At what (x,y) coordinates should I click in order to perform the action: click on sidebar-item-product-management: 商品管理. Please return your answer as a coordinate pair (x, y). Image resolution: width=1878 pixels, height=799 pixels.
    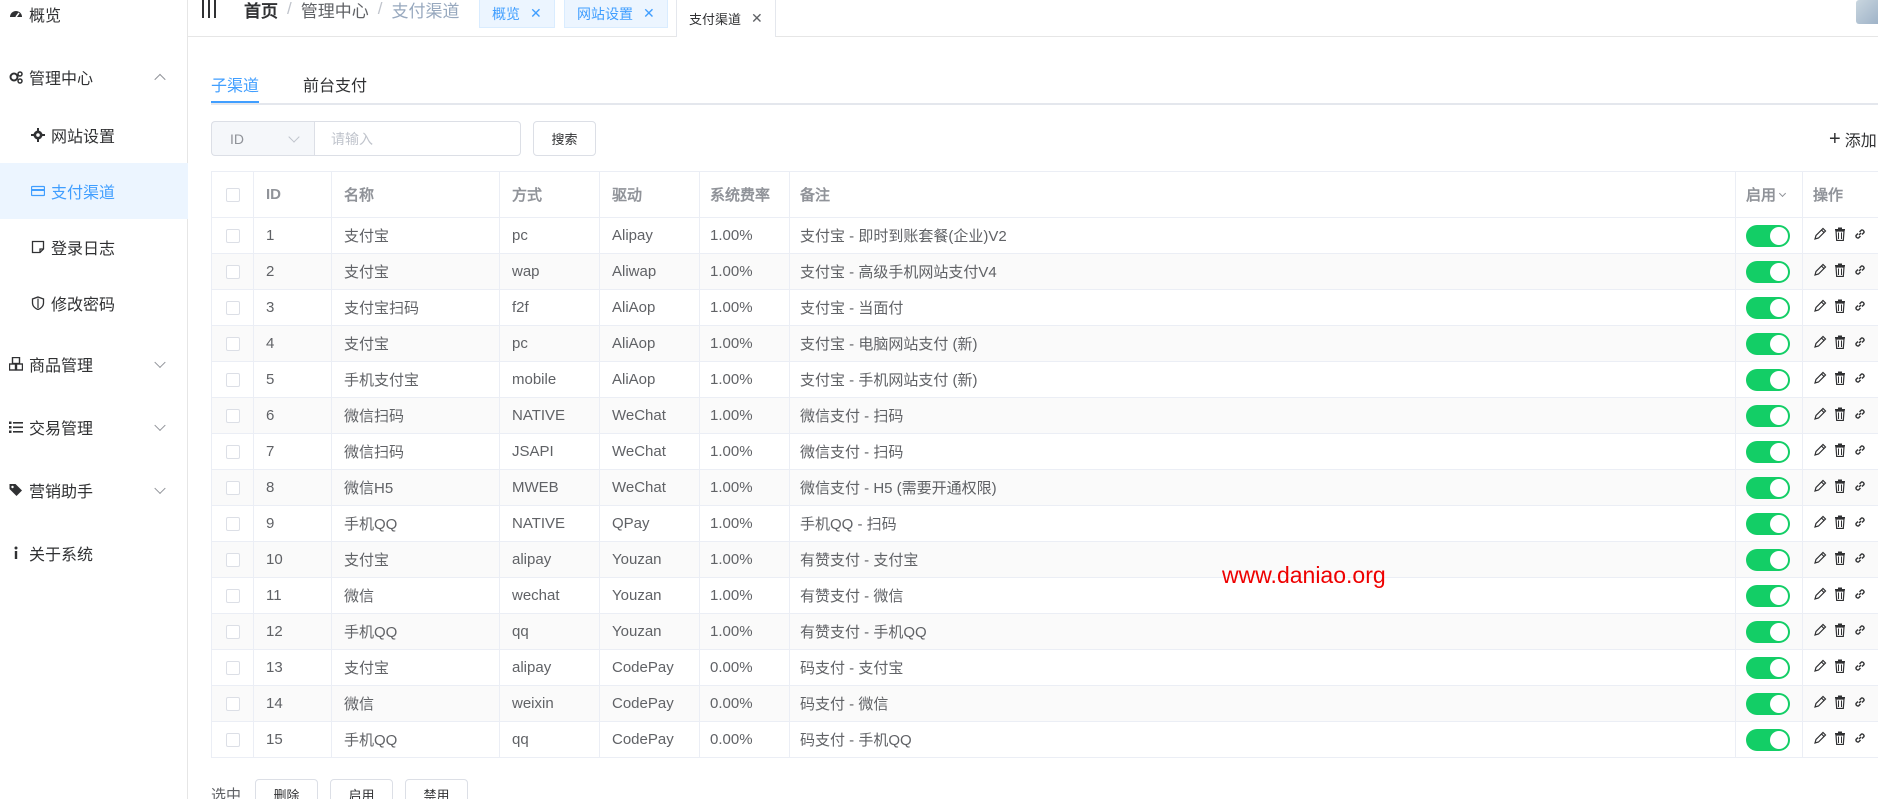
    Looking at the image, I should click on (94, 364).